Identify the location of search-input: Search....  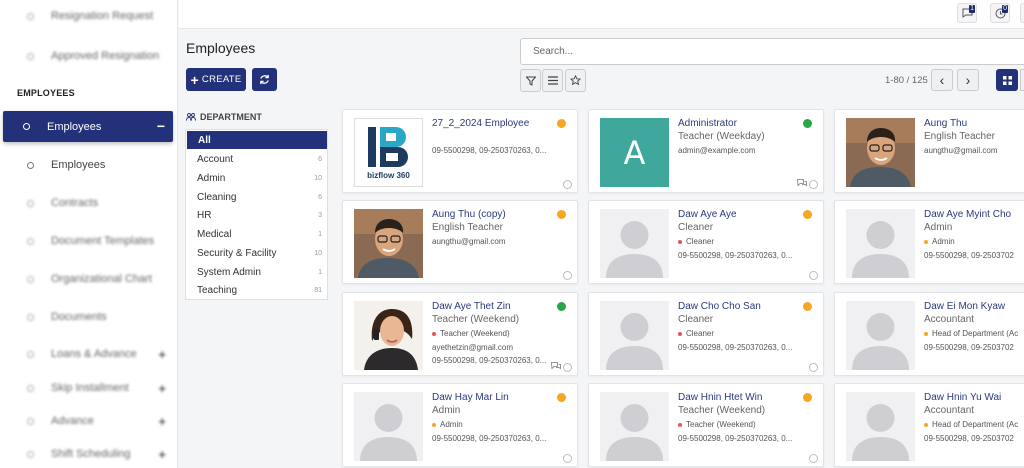
(772, 51).